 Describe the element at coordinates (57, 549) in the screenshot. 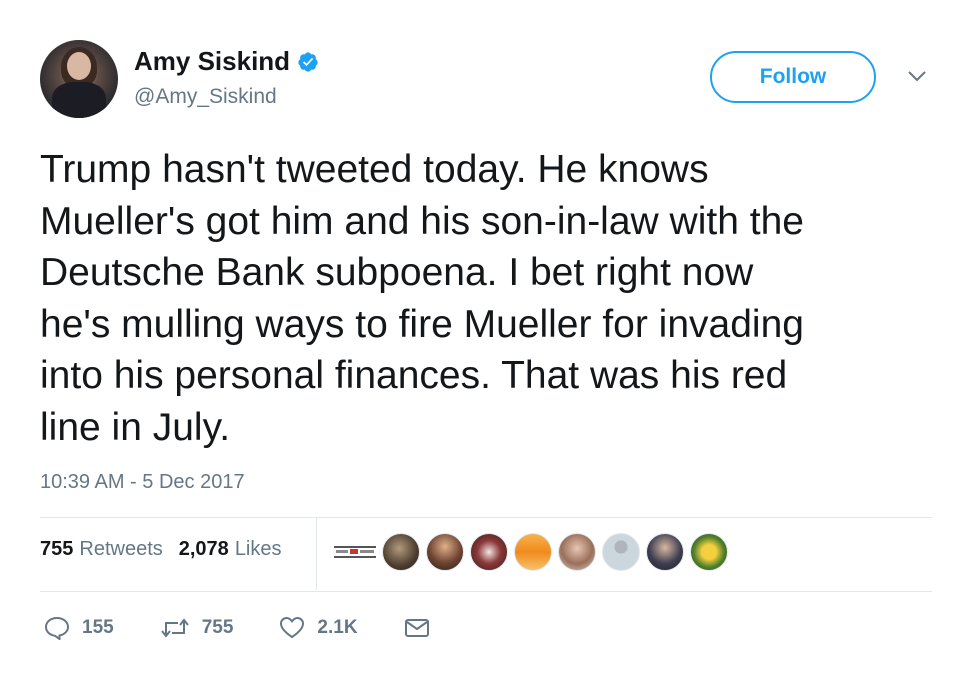

I see `retweets-count: 755` at that location.